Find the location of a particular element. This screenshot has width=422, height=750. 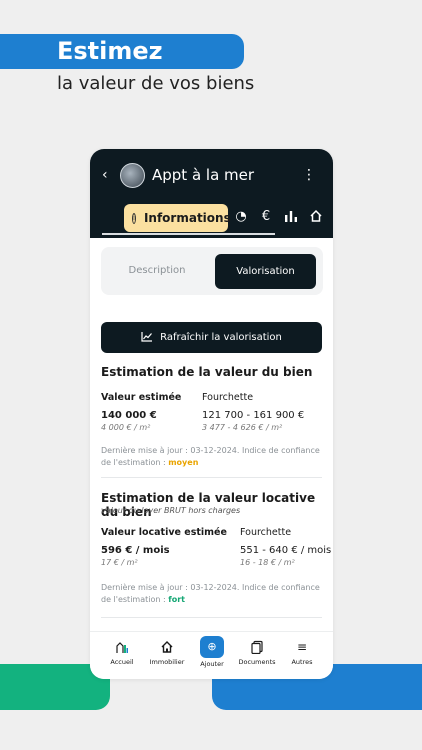

refresh-valuation-label: Rafraîchir la valorisation is located at coordinates (221, 337).